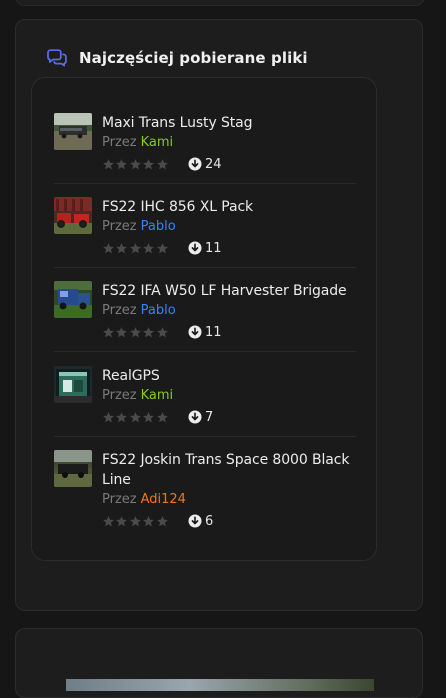 The image size is (446, 698). I want to click on red-tractors-thumbnail, so click(73, 215).